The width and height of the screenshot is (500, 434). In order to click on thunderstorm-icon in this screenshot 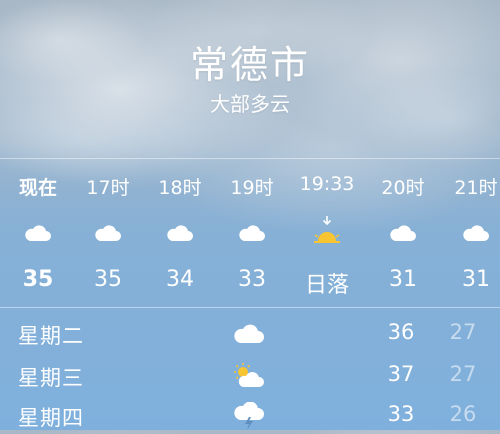, I will do `click(249, 416)`.